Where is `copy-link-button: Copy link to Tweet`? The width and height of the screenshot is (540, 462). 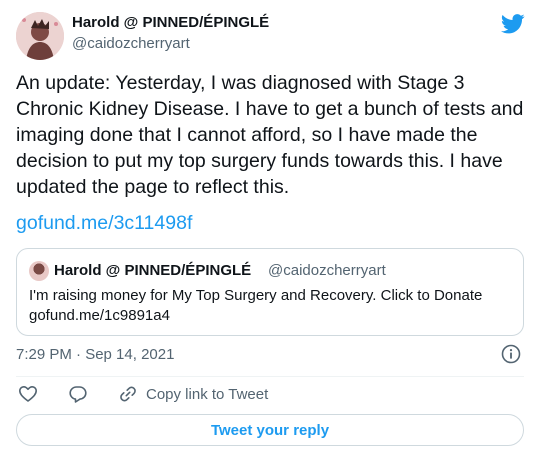
copy-link-button: Copy link to Tweet is located at coordinates (193, 394).